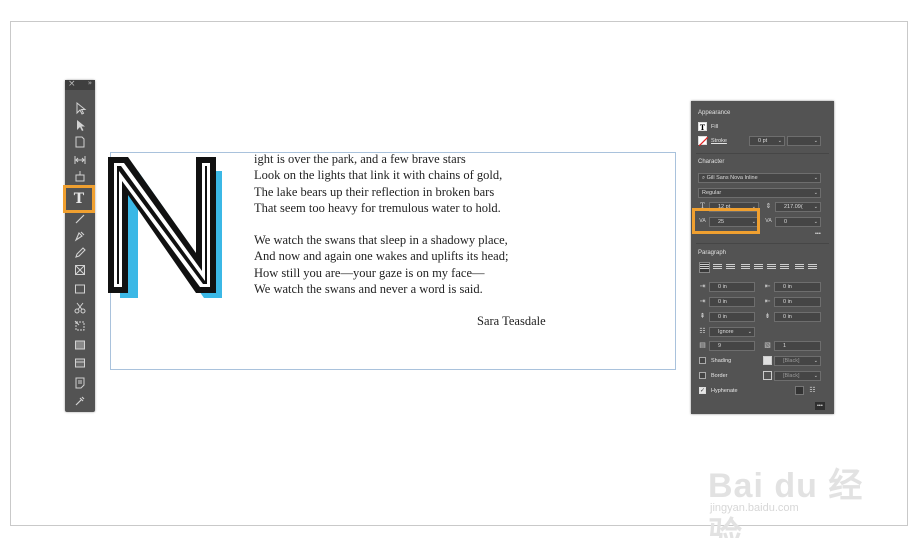  Describe the element at coordinates (712, 253) in the screenshot. I see `paragraph-section-title: Paragraph` at that location.